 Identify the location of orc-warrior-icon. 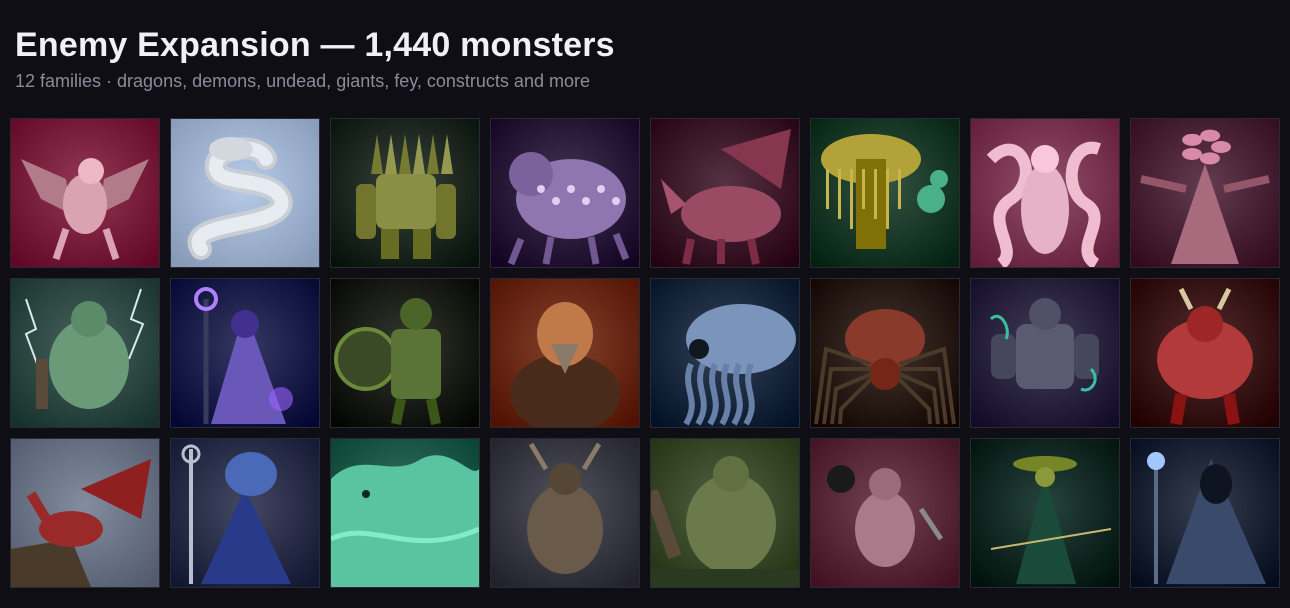
(405, 353).